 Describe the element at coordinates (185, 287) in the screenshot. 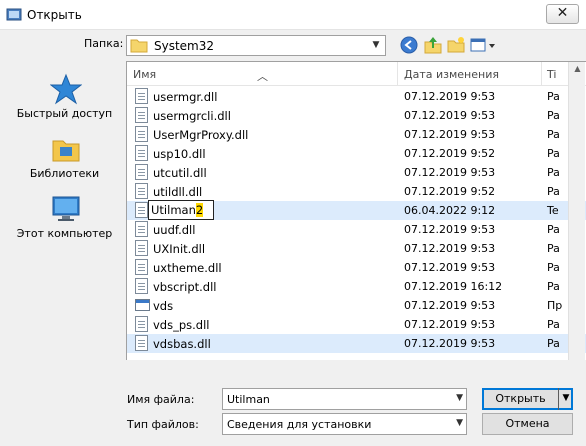

I see `file-name: vbscript.dll` at that location.